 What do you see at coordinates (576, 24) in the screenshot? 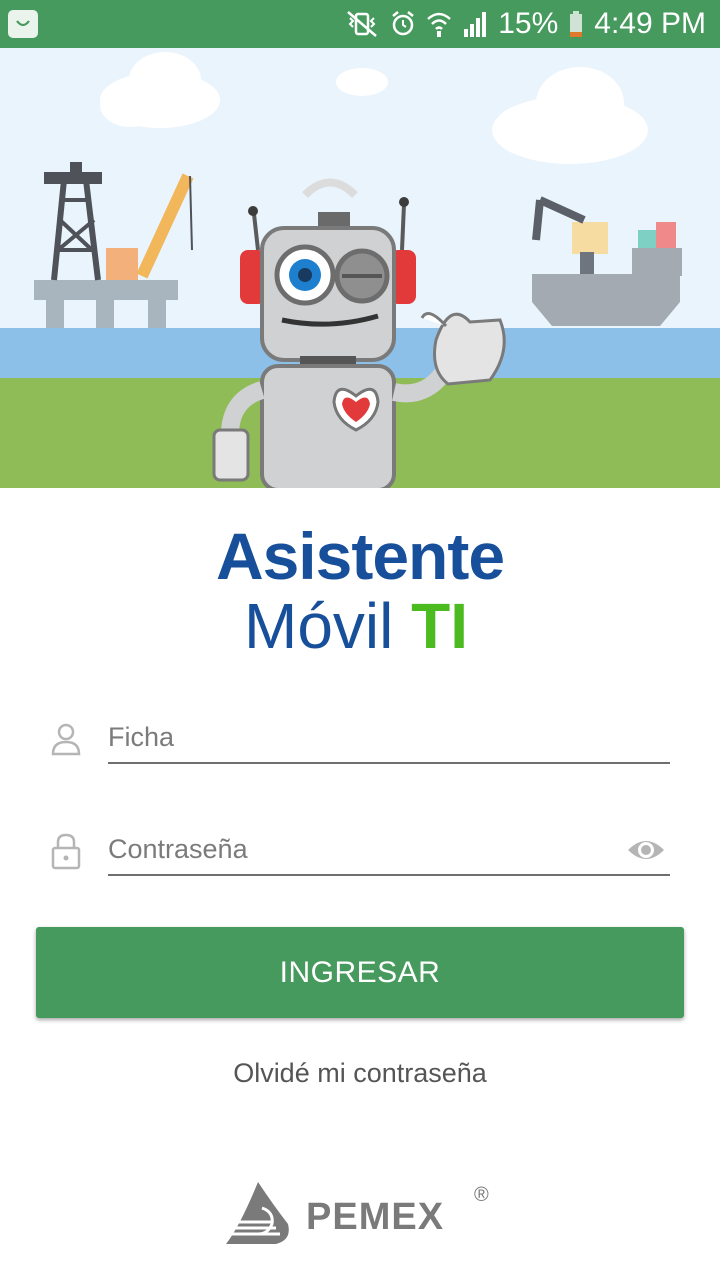
I see `battery-icon` at bounding box center [576, 24].